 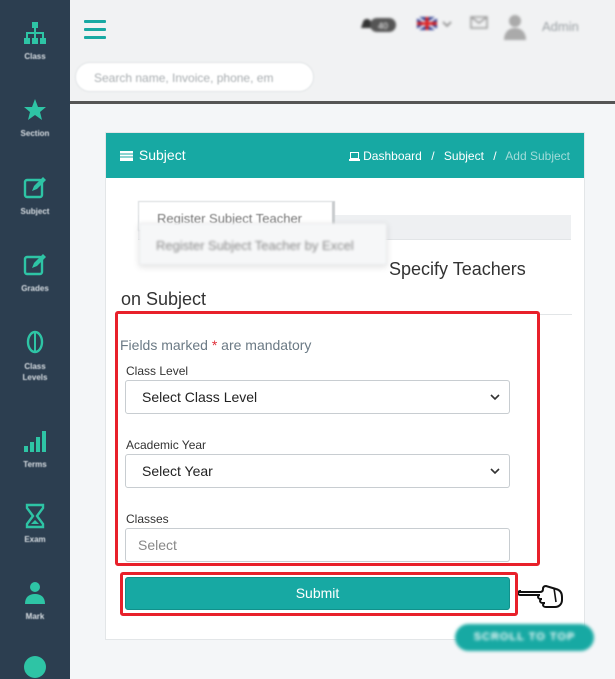 I want to click on sidebar-item-grades: Grades, so click(x=35, y=272).